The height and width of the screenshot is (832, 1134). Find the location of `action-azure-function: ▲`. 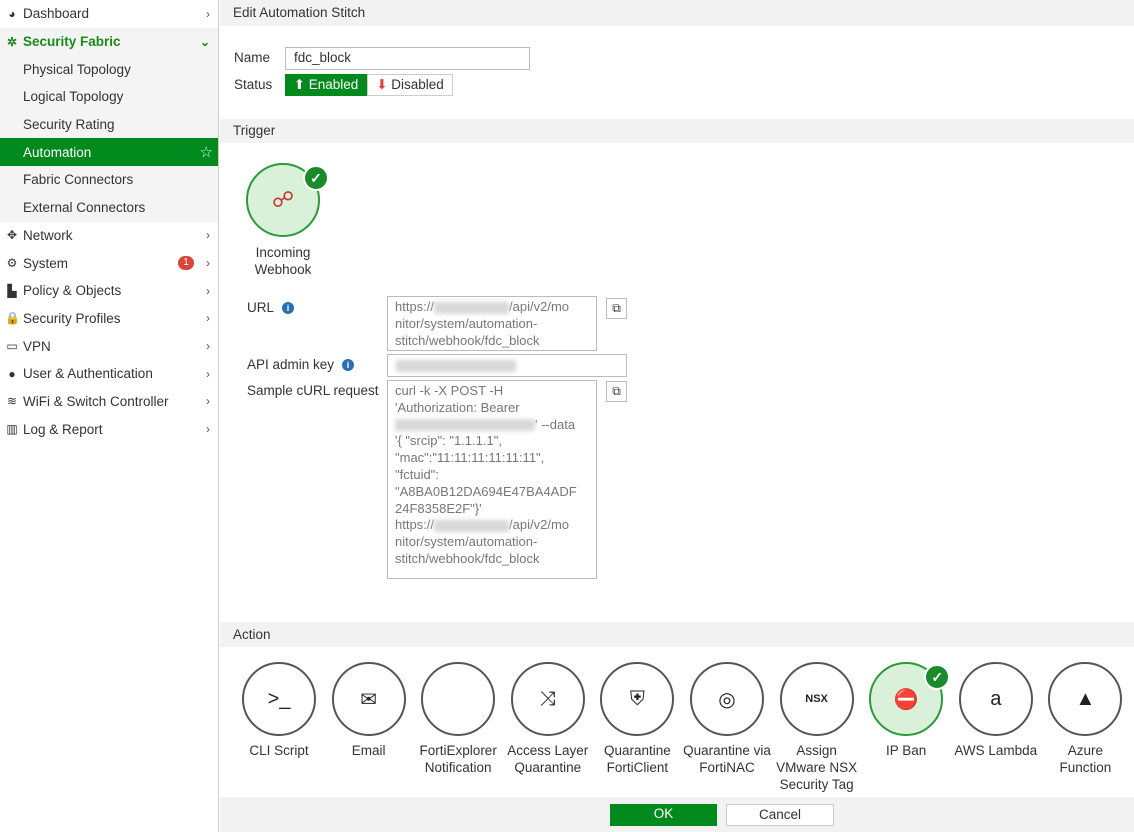

action-azure-function: ▲ is located at coordinates (1085, 699).